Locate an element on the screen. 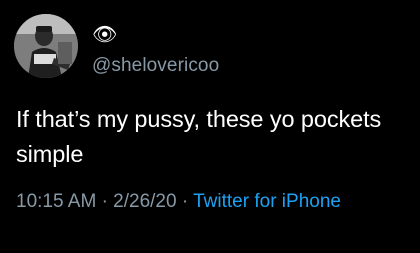 The image size is (420, 253). source-link: Twitter for iPhone is located at coordinates (267, 201).